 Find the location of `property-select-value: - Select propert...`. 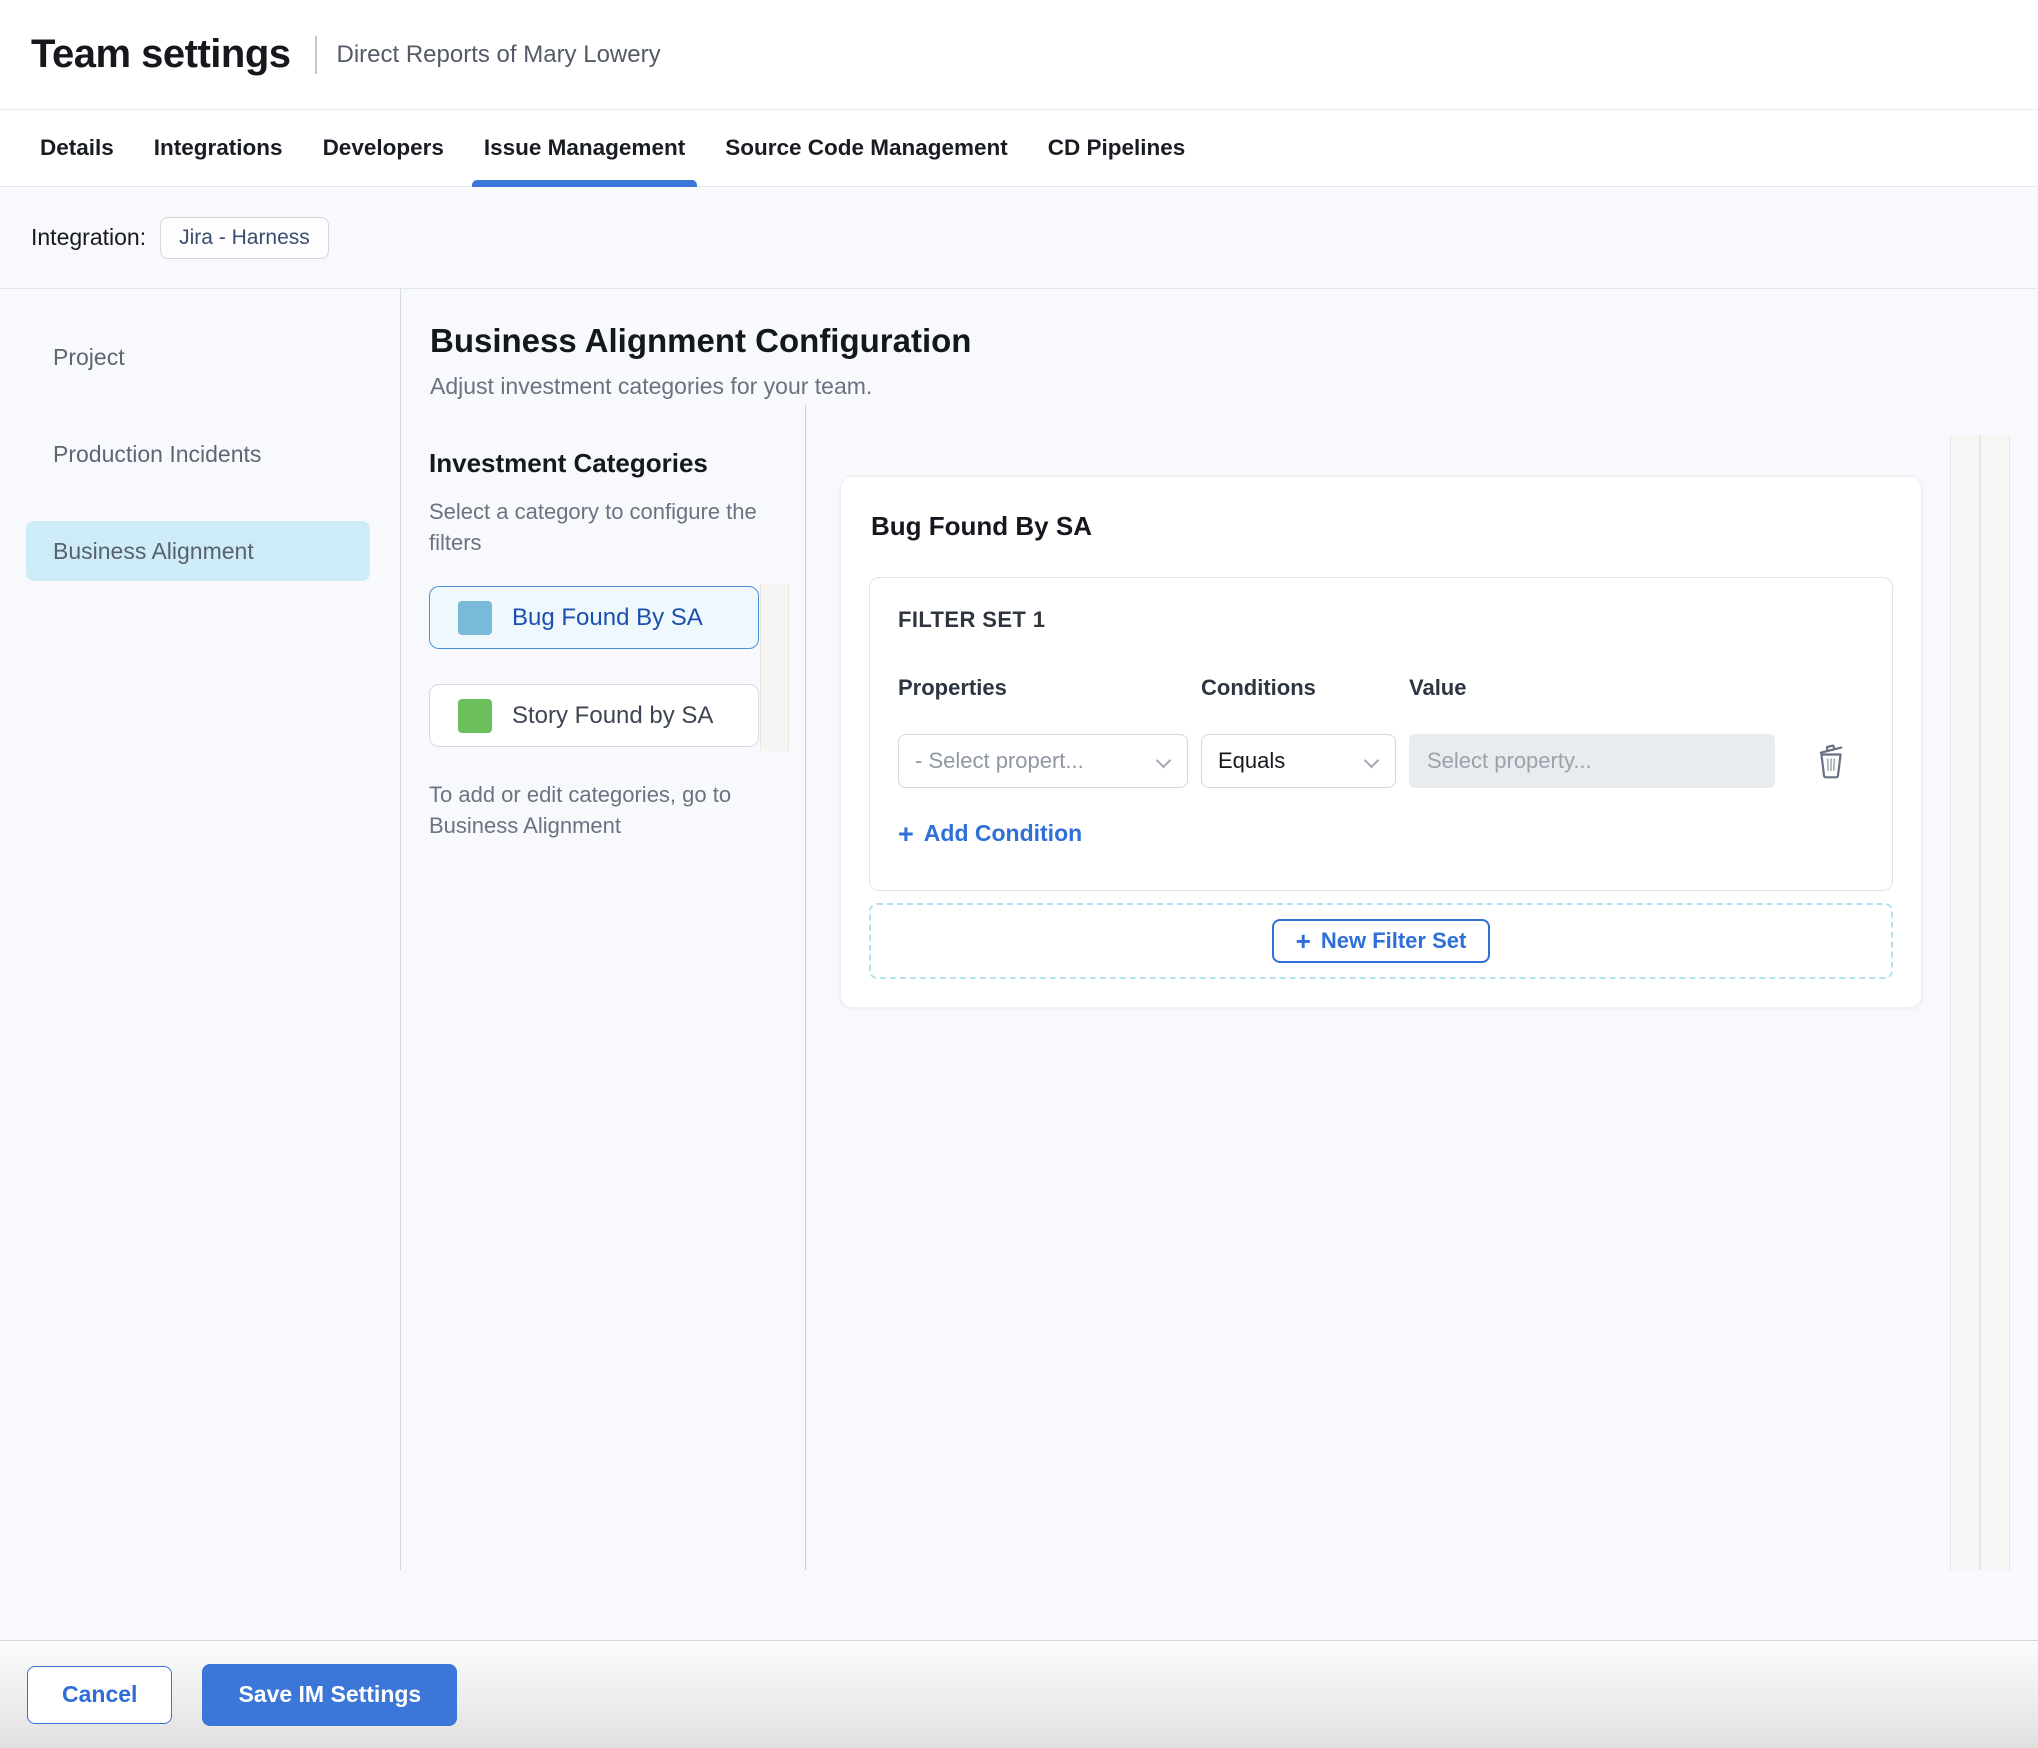

property-select-value: - Select propert... is located at coordinates (999, 760).